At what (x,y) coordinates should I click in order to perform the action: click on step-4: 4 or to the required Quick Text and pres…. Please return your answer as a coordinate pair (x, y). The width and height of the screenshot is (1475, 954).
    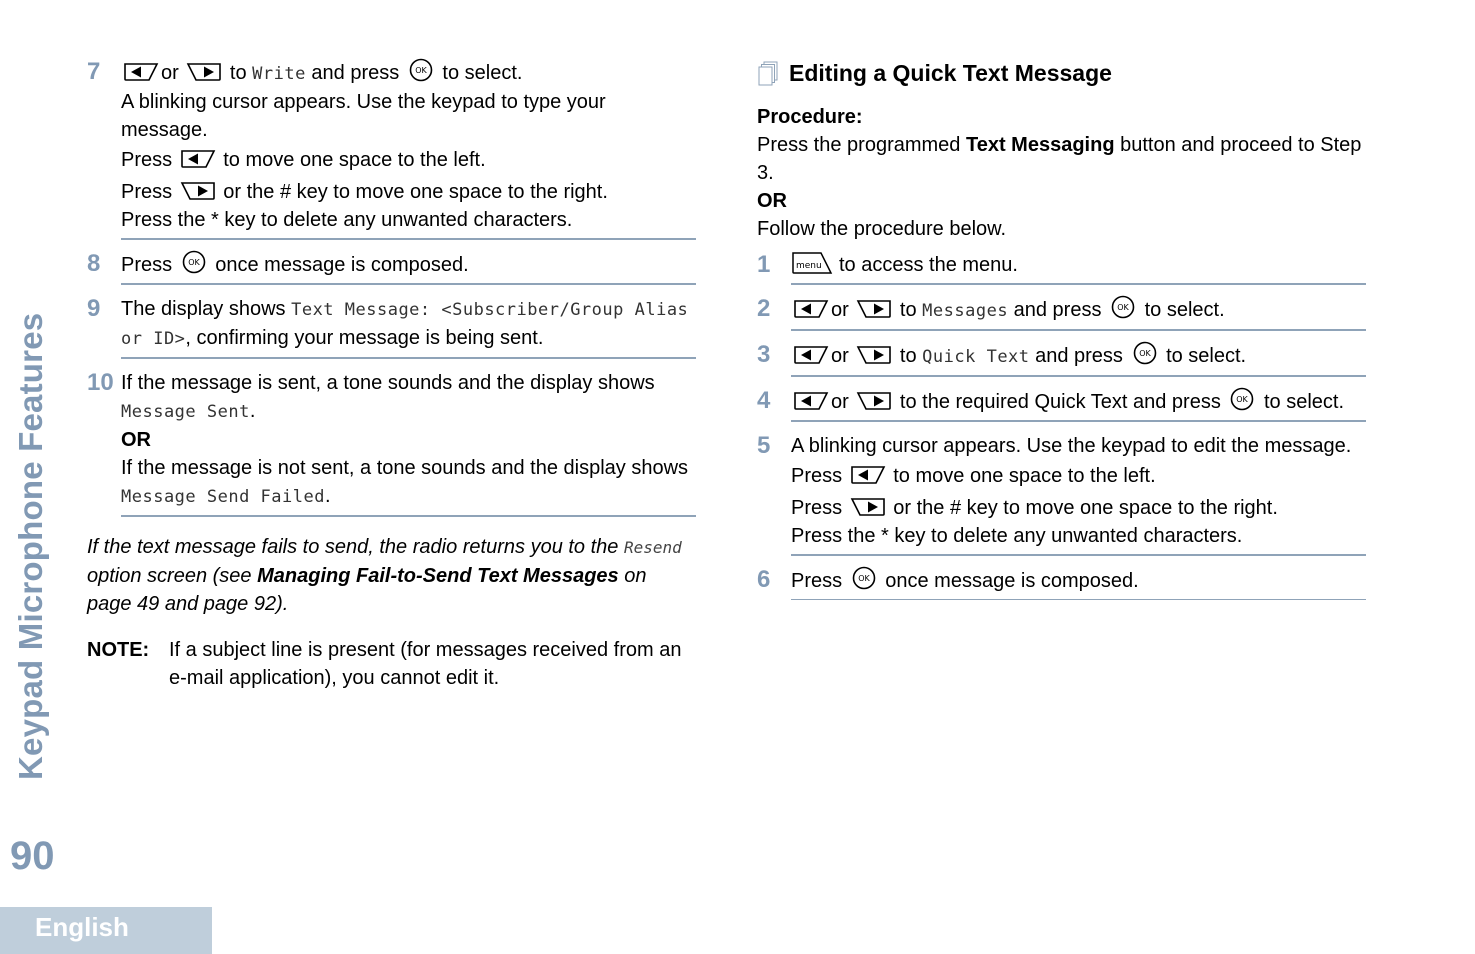
    Looking at the image, I should click on (1061, 404).